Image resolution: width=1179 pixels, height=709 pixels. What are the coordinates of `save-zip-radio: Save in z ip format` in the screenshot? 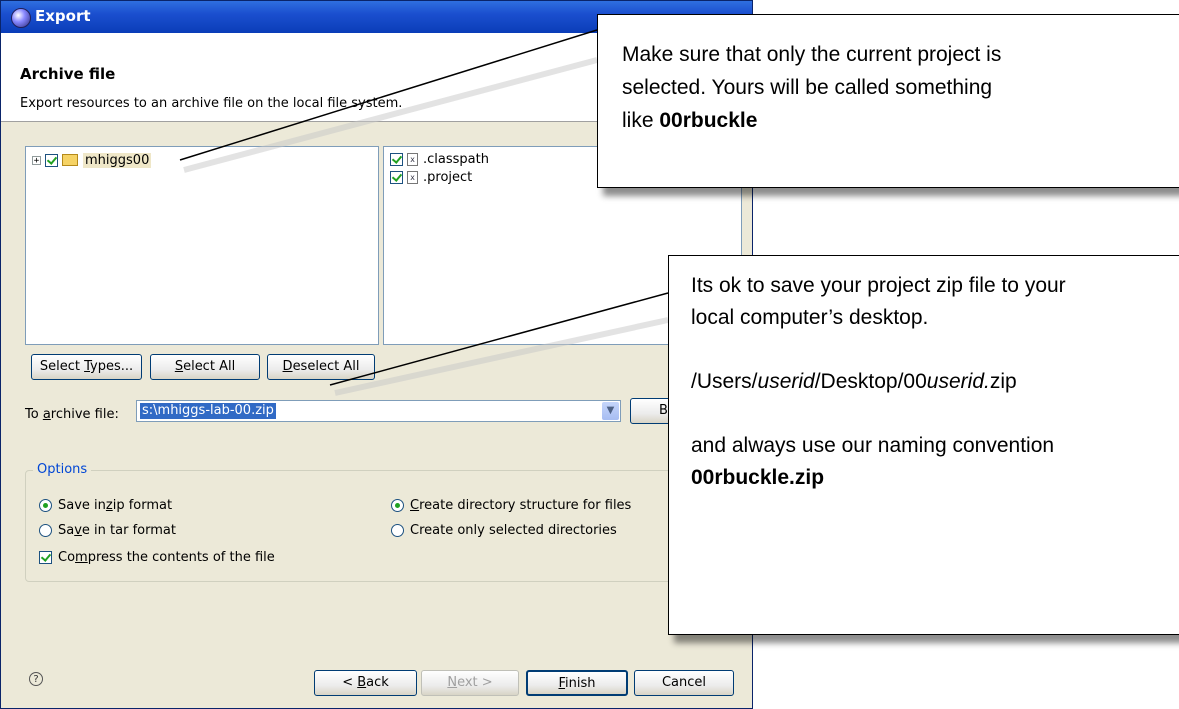 It's located at (105, 505).